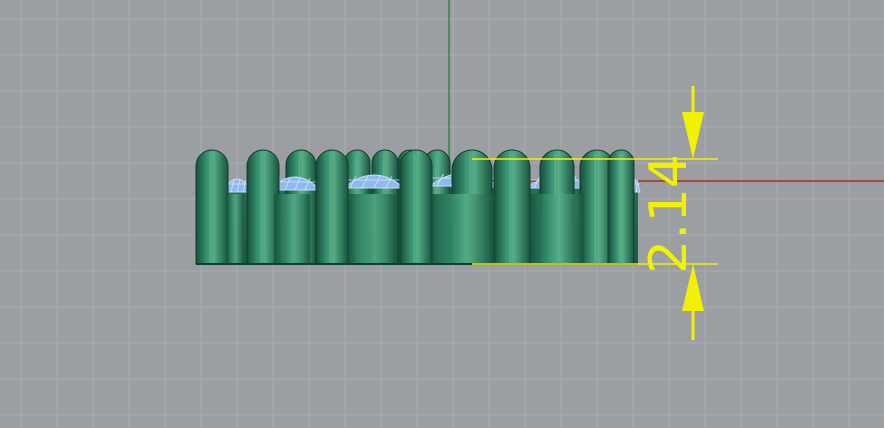  I want to click on ring-model, so click(418, 207).